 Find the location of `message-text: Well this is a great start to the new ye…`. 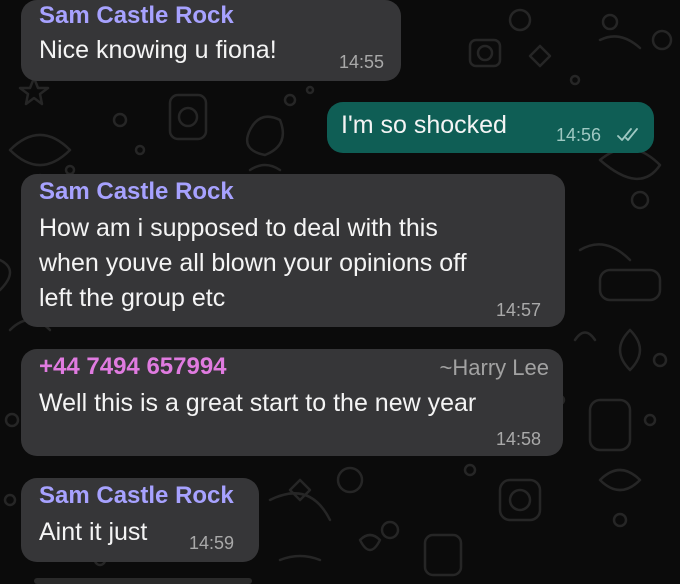

message-text: Well this is a great start to the new ye… is located at coordinates (258, 403).